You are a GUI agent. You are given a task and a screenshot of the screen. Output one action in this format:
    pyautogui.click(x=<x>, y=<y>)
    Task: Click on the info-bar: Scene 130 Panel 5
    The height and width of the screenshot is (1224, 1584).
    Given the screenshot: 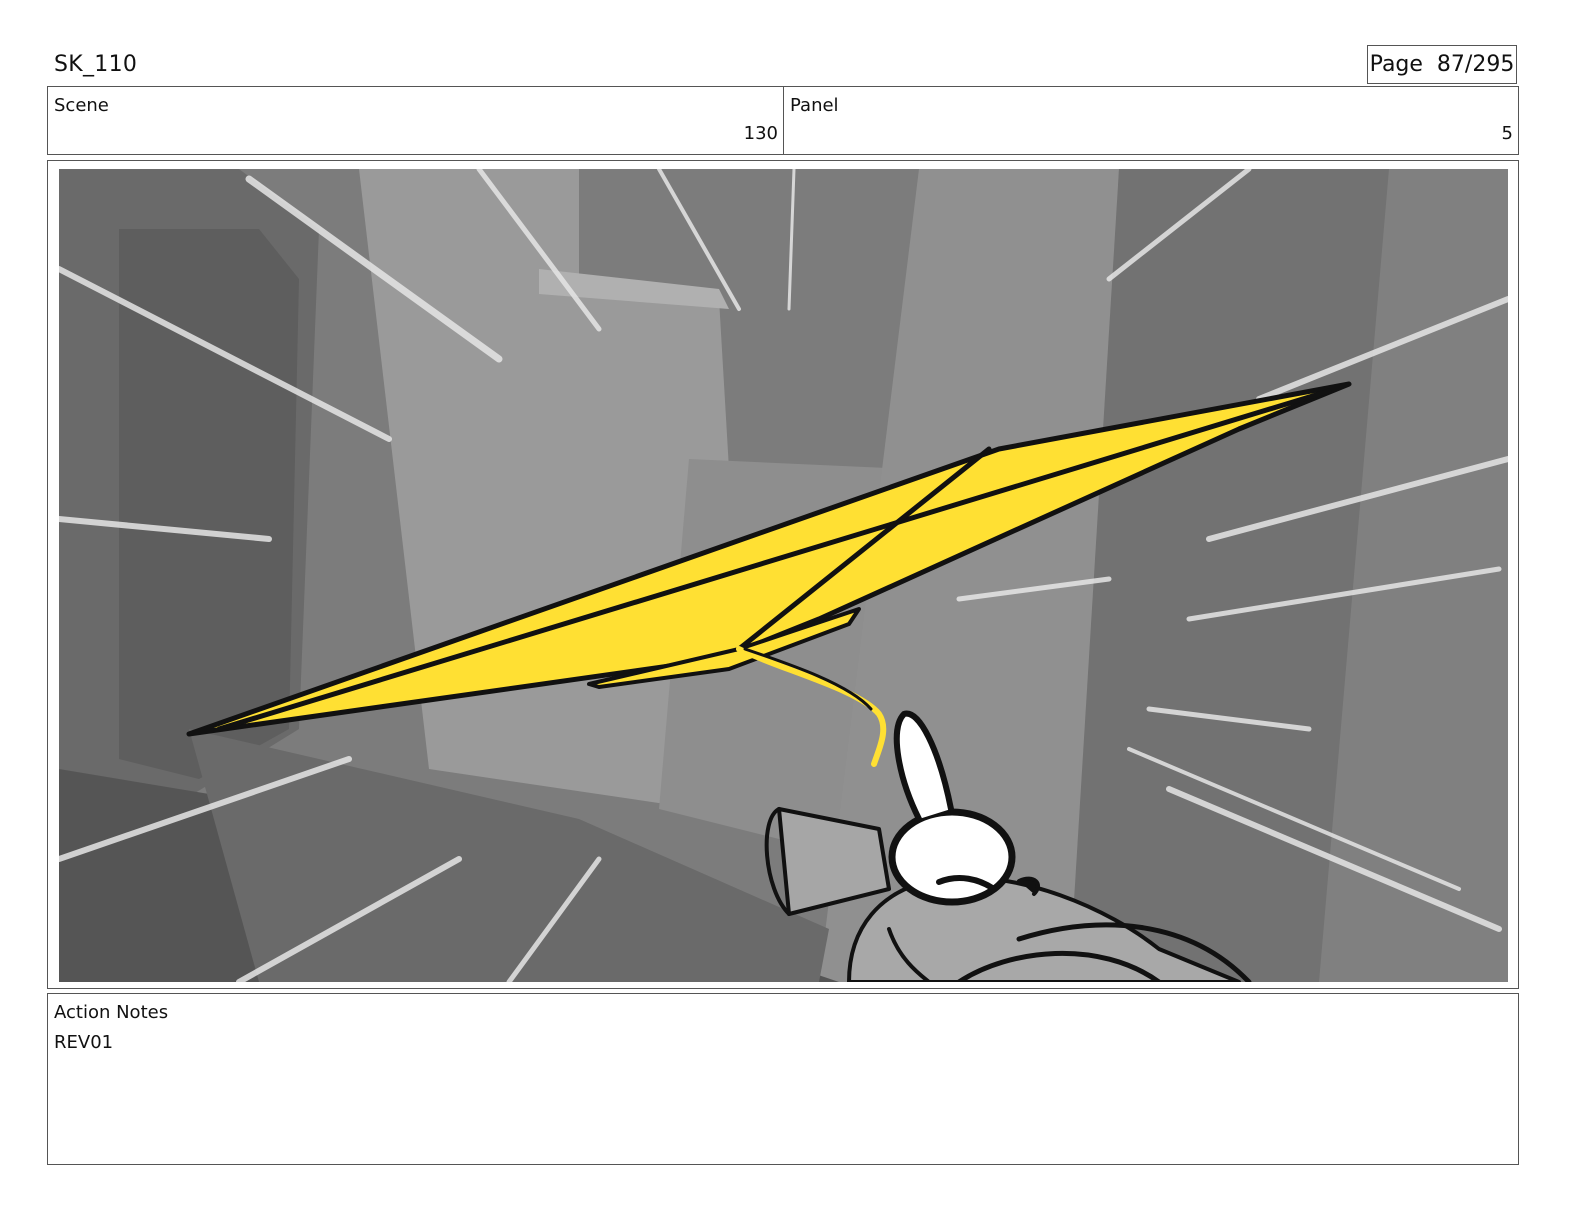 What is the action you would take?
    pyautogui.click(x=783, y=120)
    